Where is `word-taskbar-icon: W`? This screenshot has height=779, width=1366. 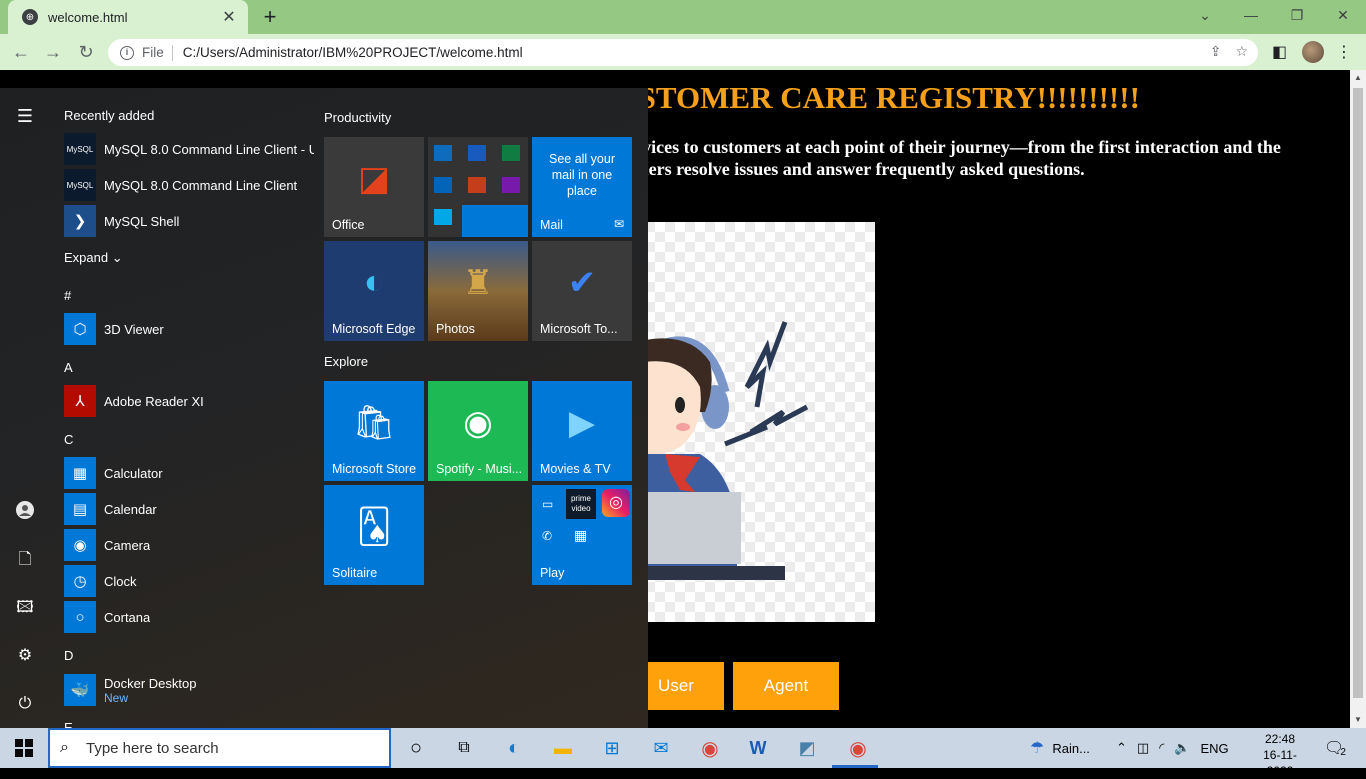 word-taskbar-icon: W is located at coordinates (758, 748).